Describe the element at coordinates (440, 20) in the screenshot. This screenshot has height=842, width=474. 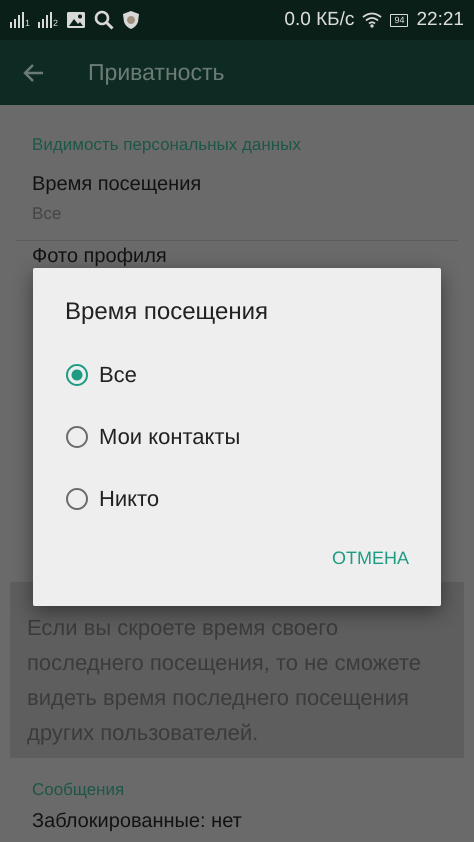
I see `clock-time: 22:21` at that location.